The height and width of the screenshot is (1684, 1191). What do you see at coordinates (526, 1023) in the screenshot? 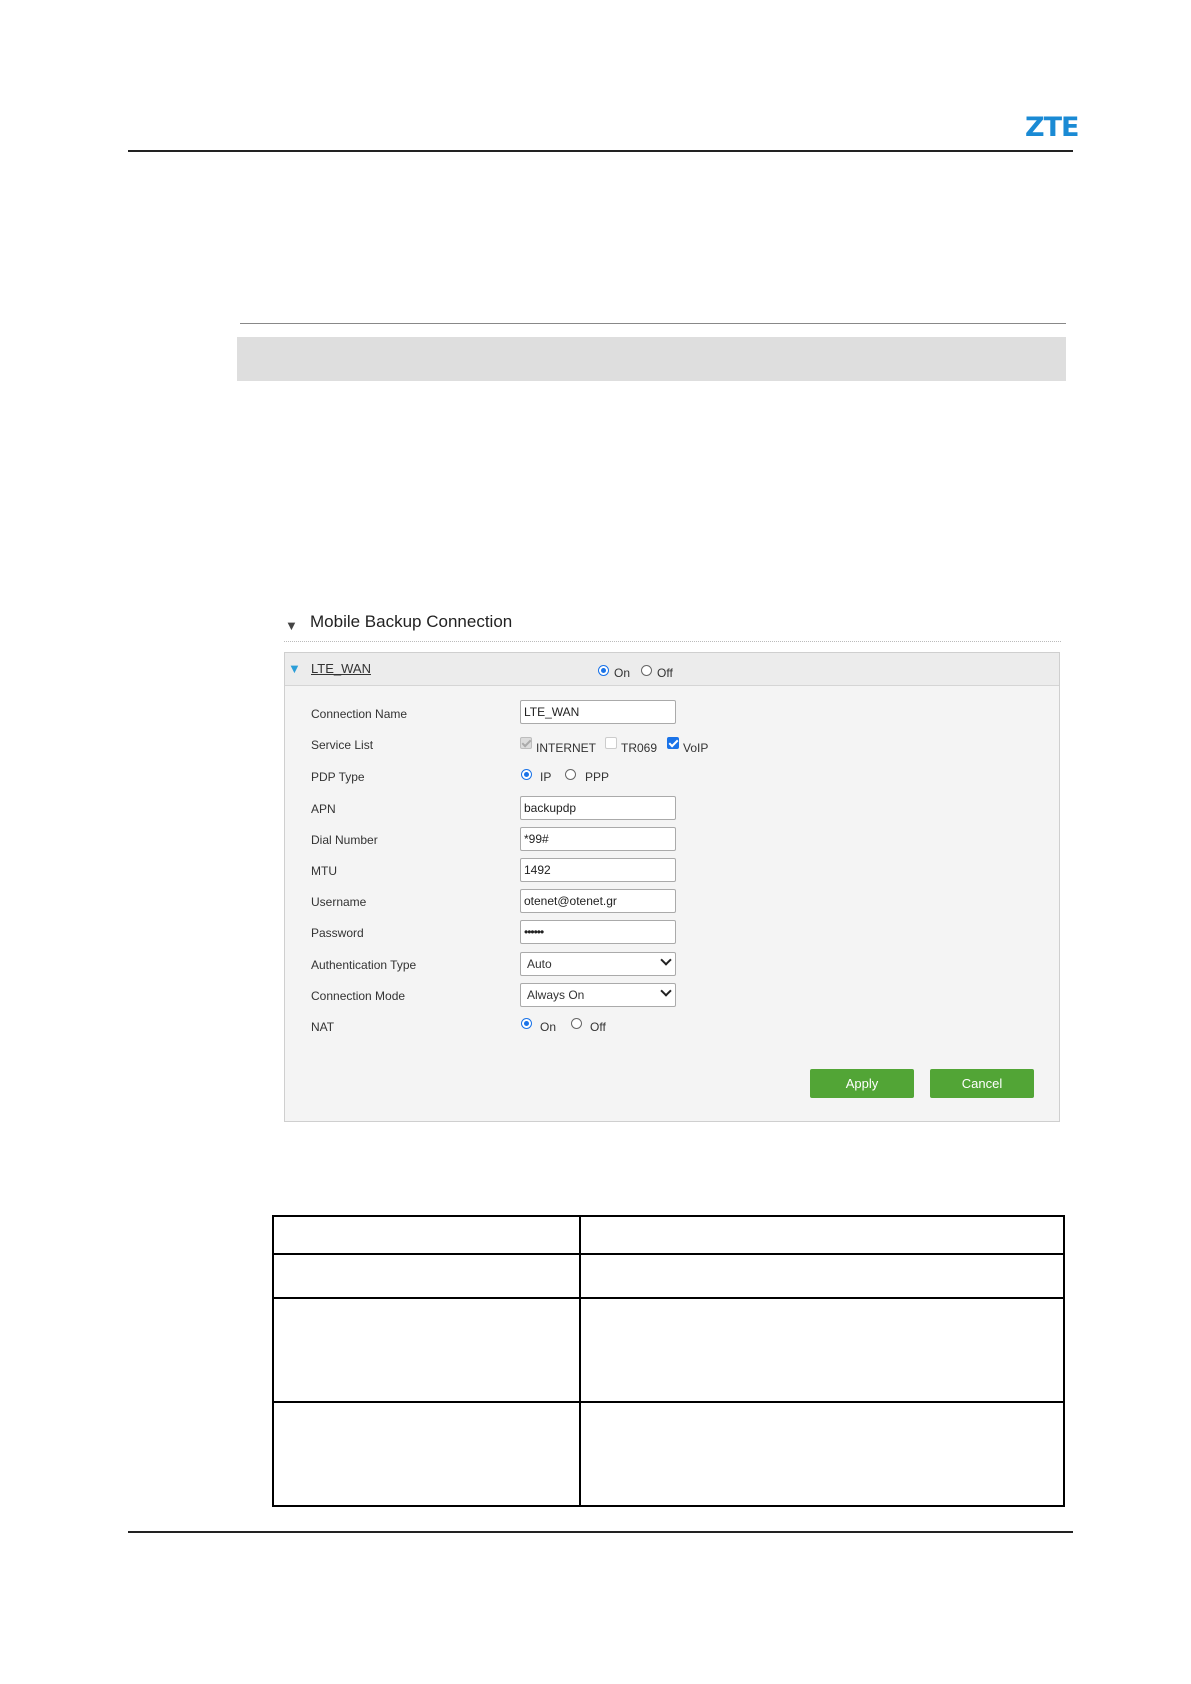
I see `nat-on-radio` at bounding box center [526, 1023].